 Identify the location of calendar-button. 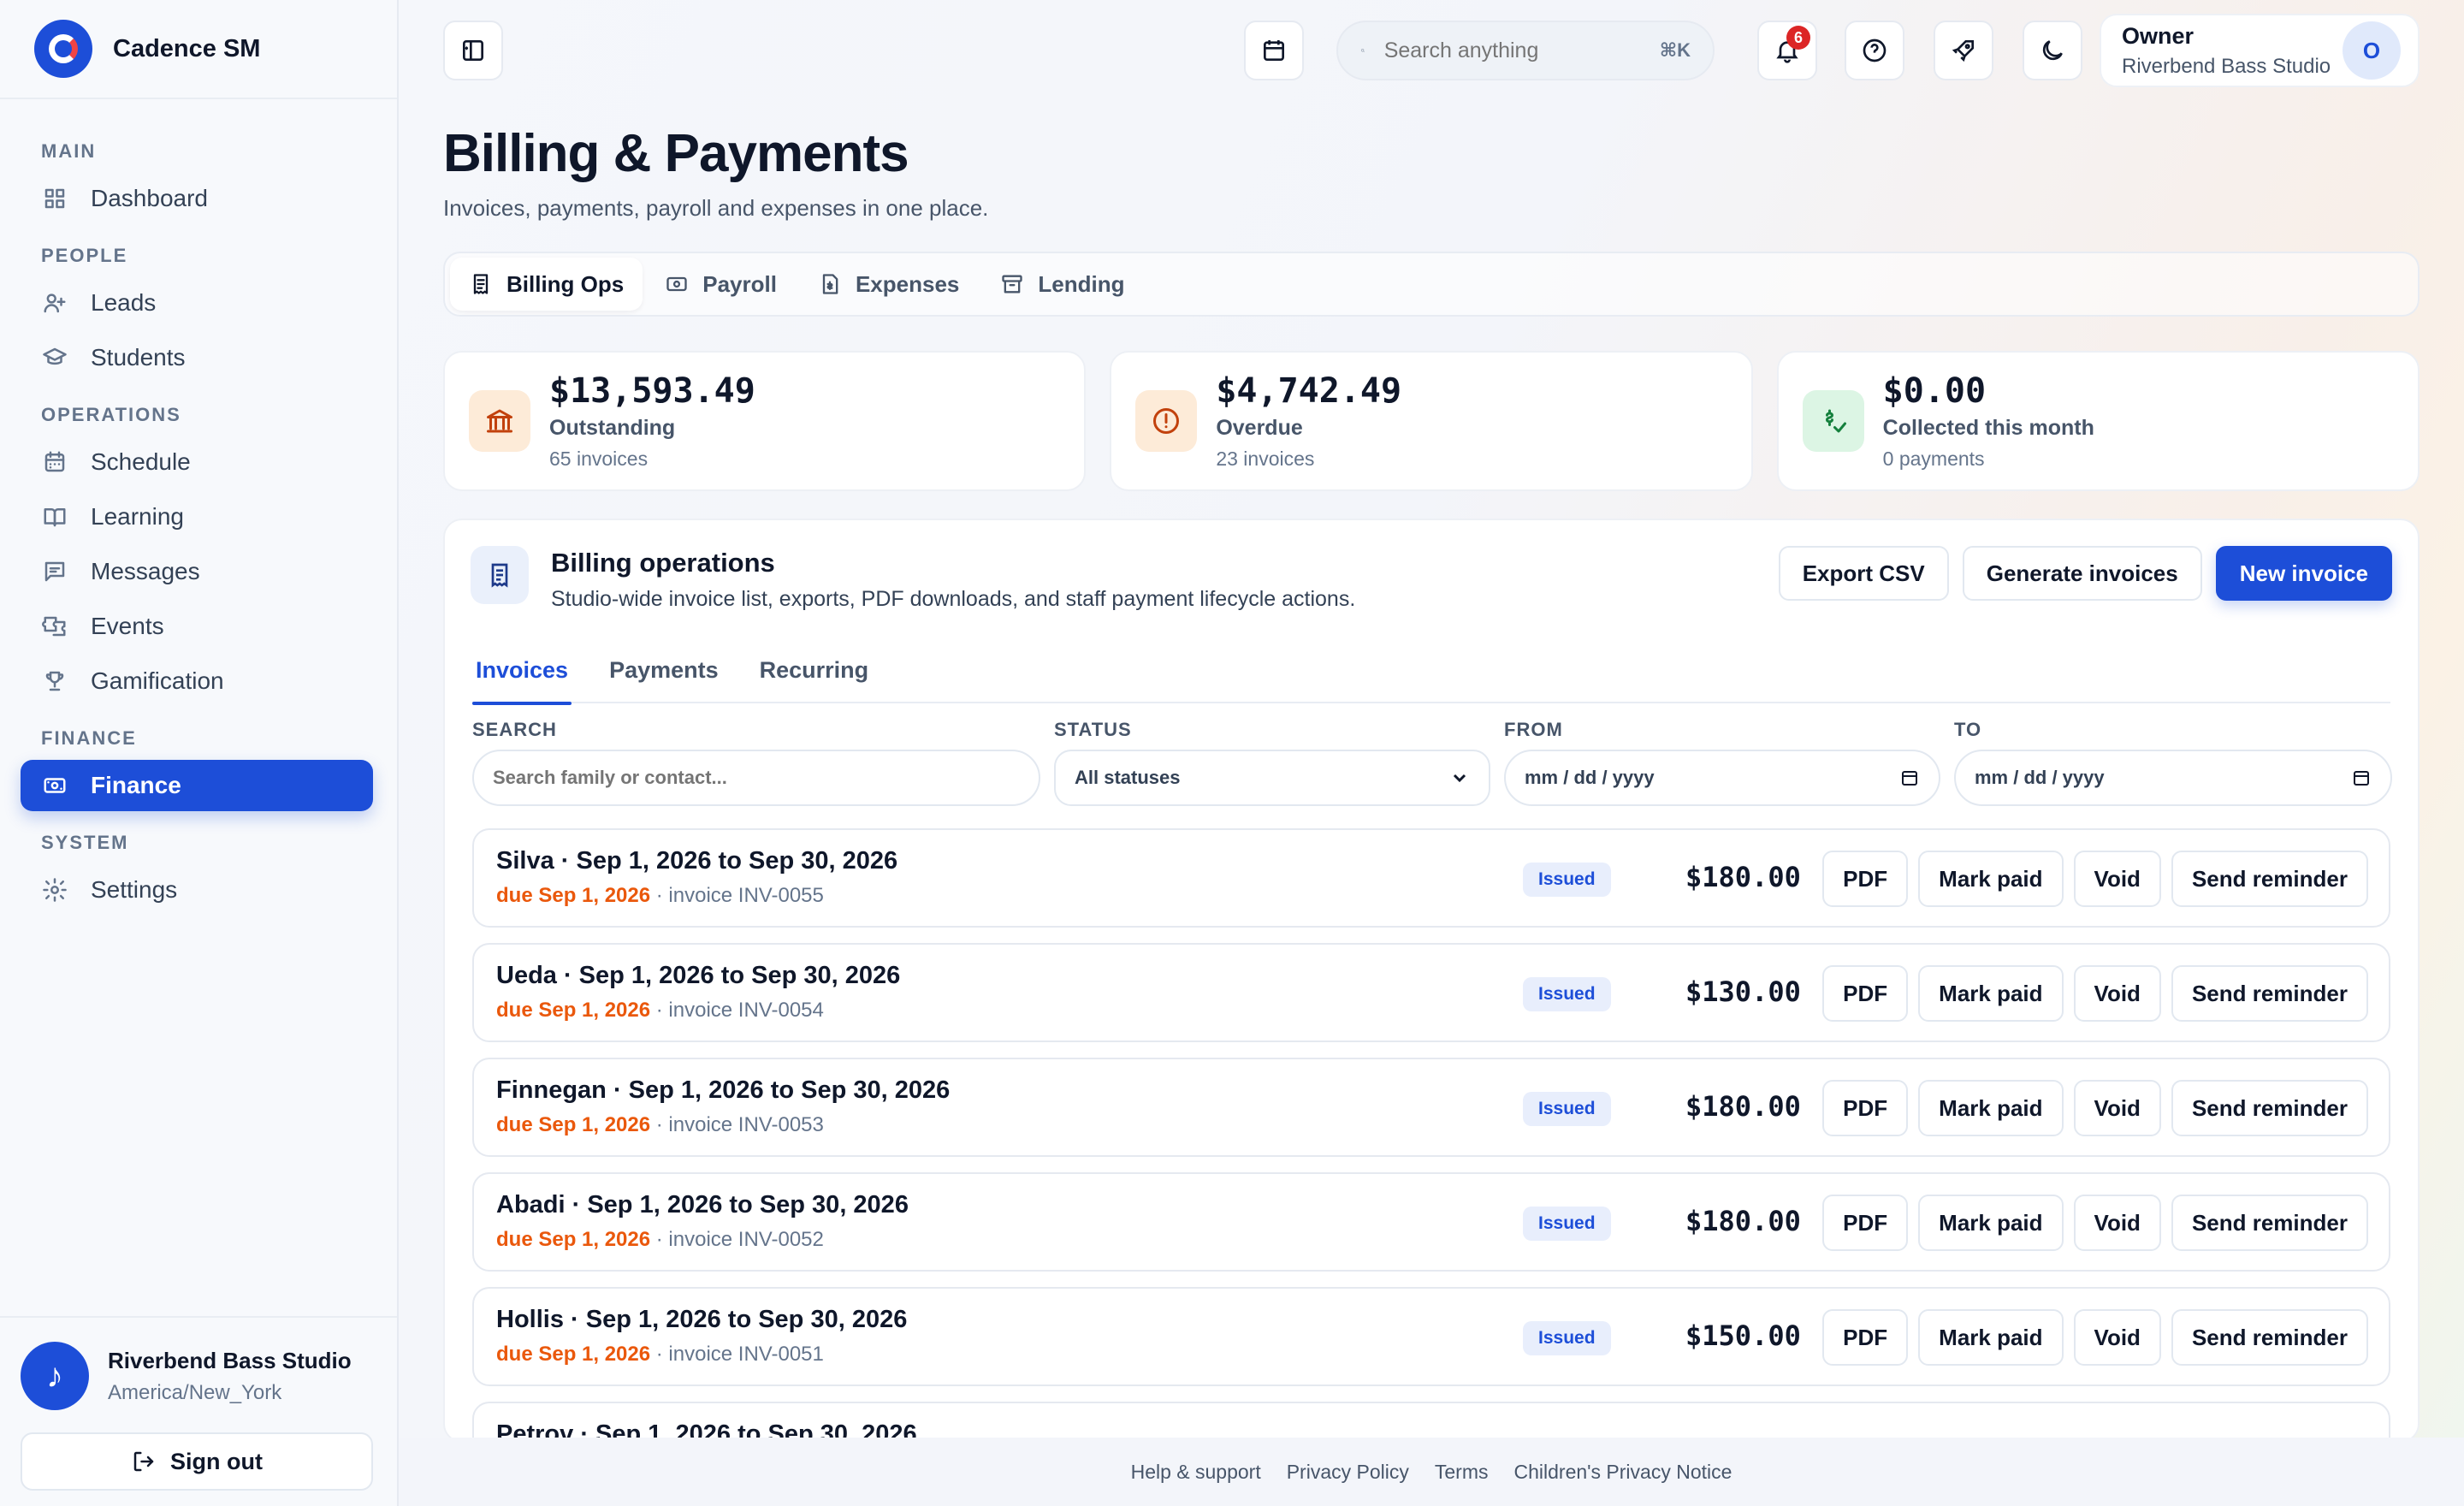
(1274, 51).